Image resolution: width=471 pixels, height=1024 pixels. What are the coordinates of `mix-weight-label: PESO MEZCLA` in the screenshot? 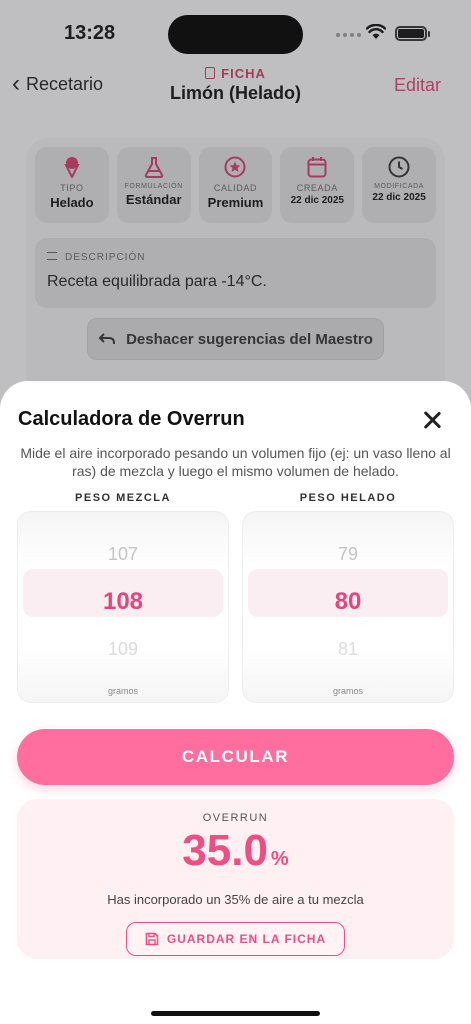 It's located at (123, 498).